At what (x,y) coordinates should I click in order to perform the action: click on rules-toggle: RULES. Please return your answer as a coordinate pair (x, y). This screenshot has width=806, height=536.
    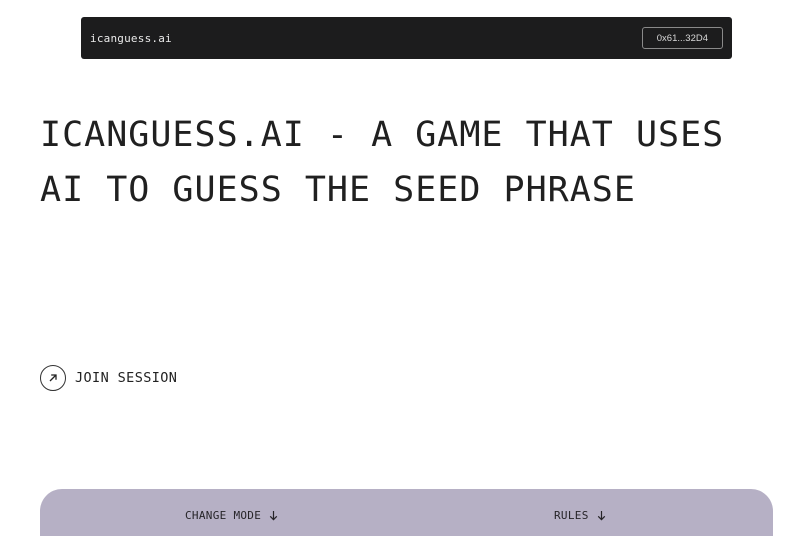
    Looking at the image, I should click on (580, 515).